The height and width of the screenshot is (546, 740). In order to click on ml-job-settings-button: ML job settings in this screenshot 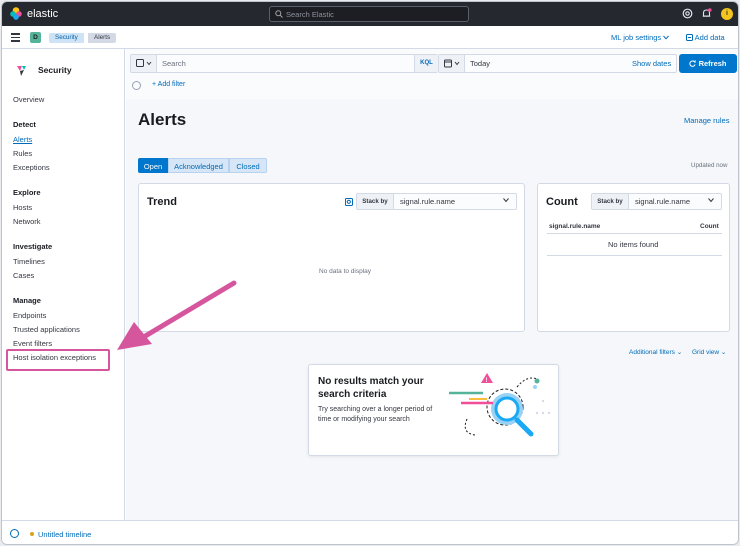, I will do `click(640, 37)`.